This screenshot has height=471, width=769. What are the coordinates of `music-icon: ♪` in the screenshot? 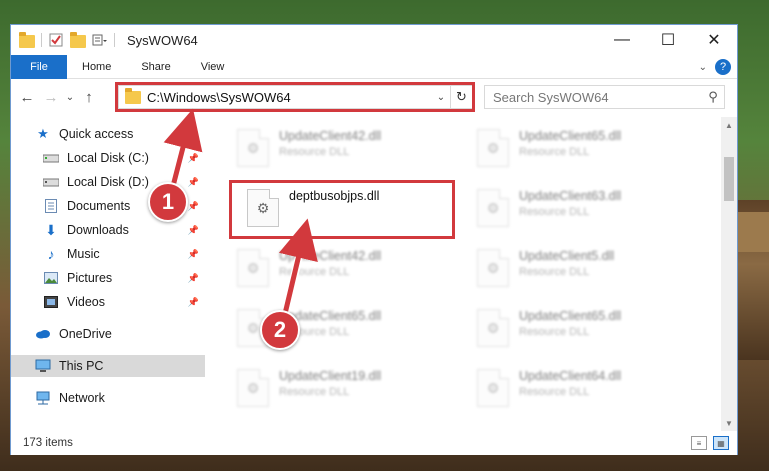 It's located at (51, 254).